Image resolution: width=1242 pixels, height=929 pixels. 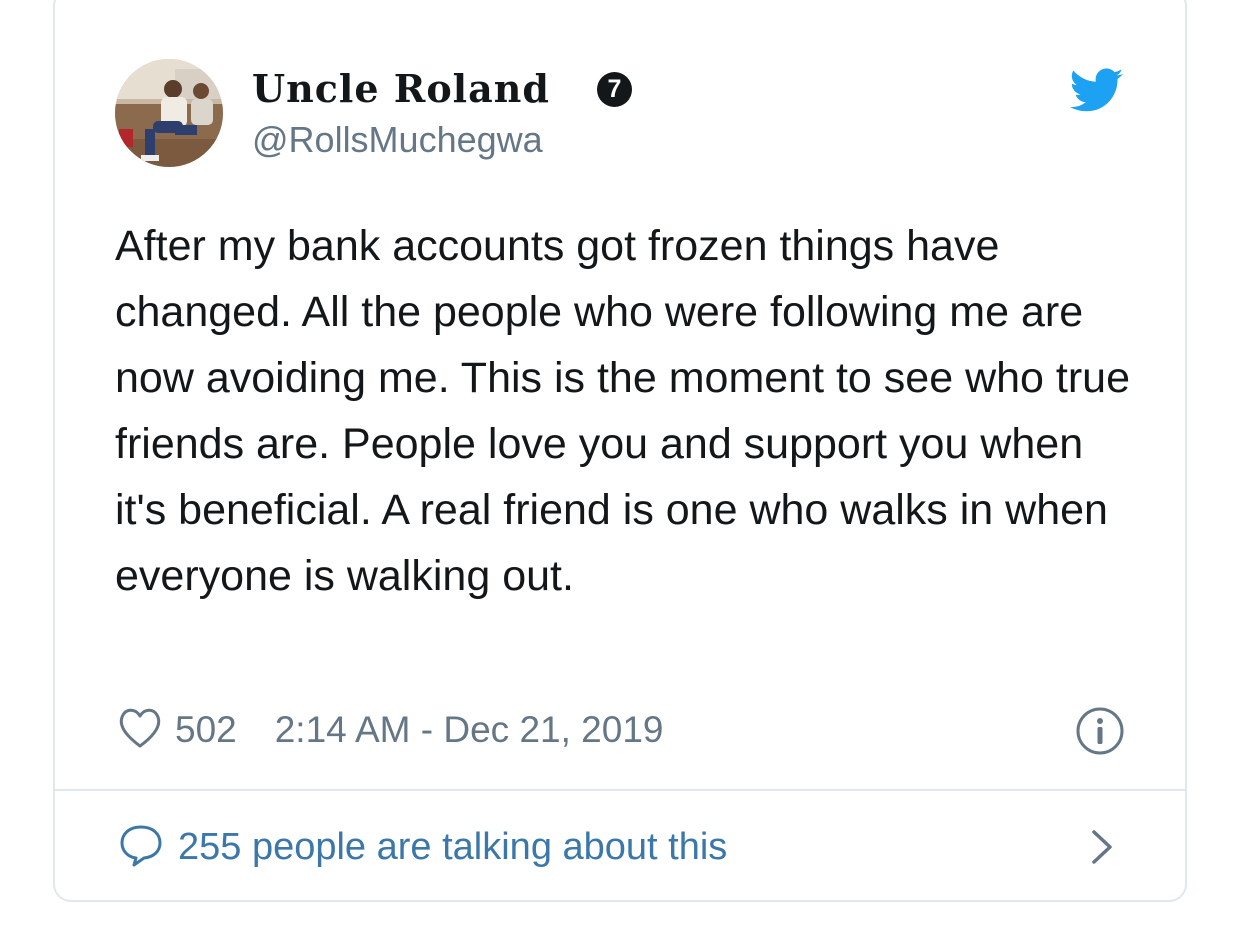 What do you see at coordinates (169, 113) in the screenshot?
I see `avatar` at bounding box center [169, 113].